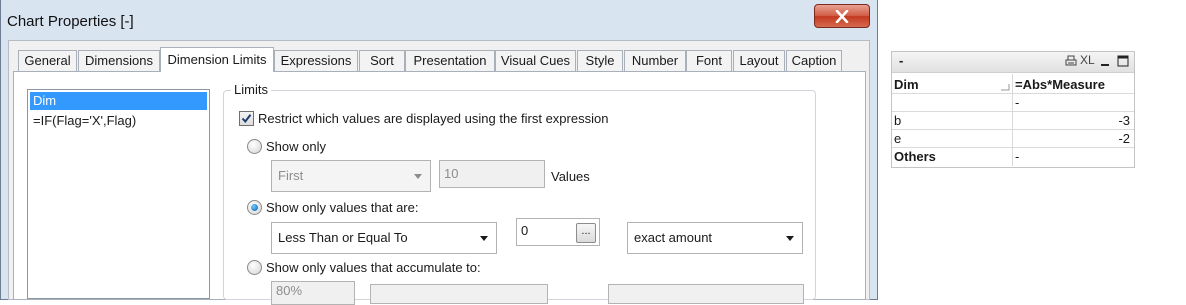 The image size is (1186, 305). I want to click on amount-mode-value: exact amount, so click(673, 237).